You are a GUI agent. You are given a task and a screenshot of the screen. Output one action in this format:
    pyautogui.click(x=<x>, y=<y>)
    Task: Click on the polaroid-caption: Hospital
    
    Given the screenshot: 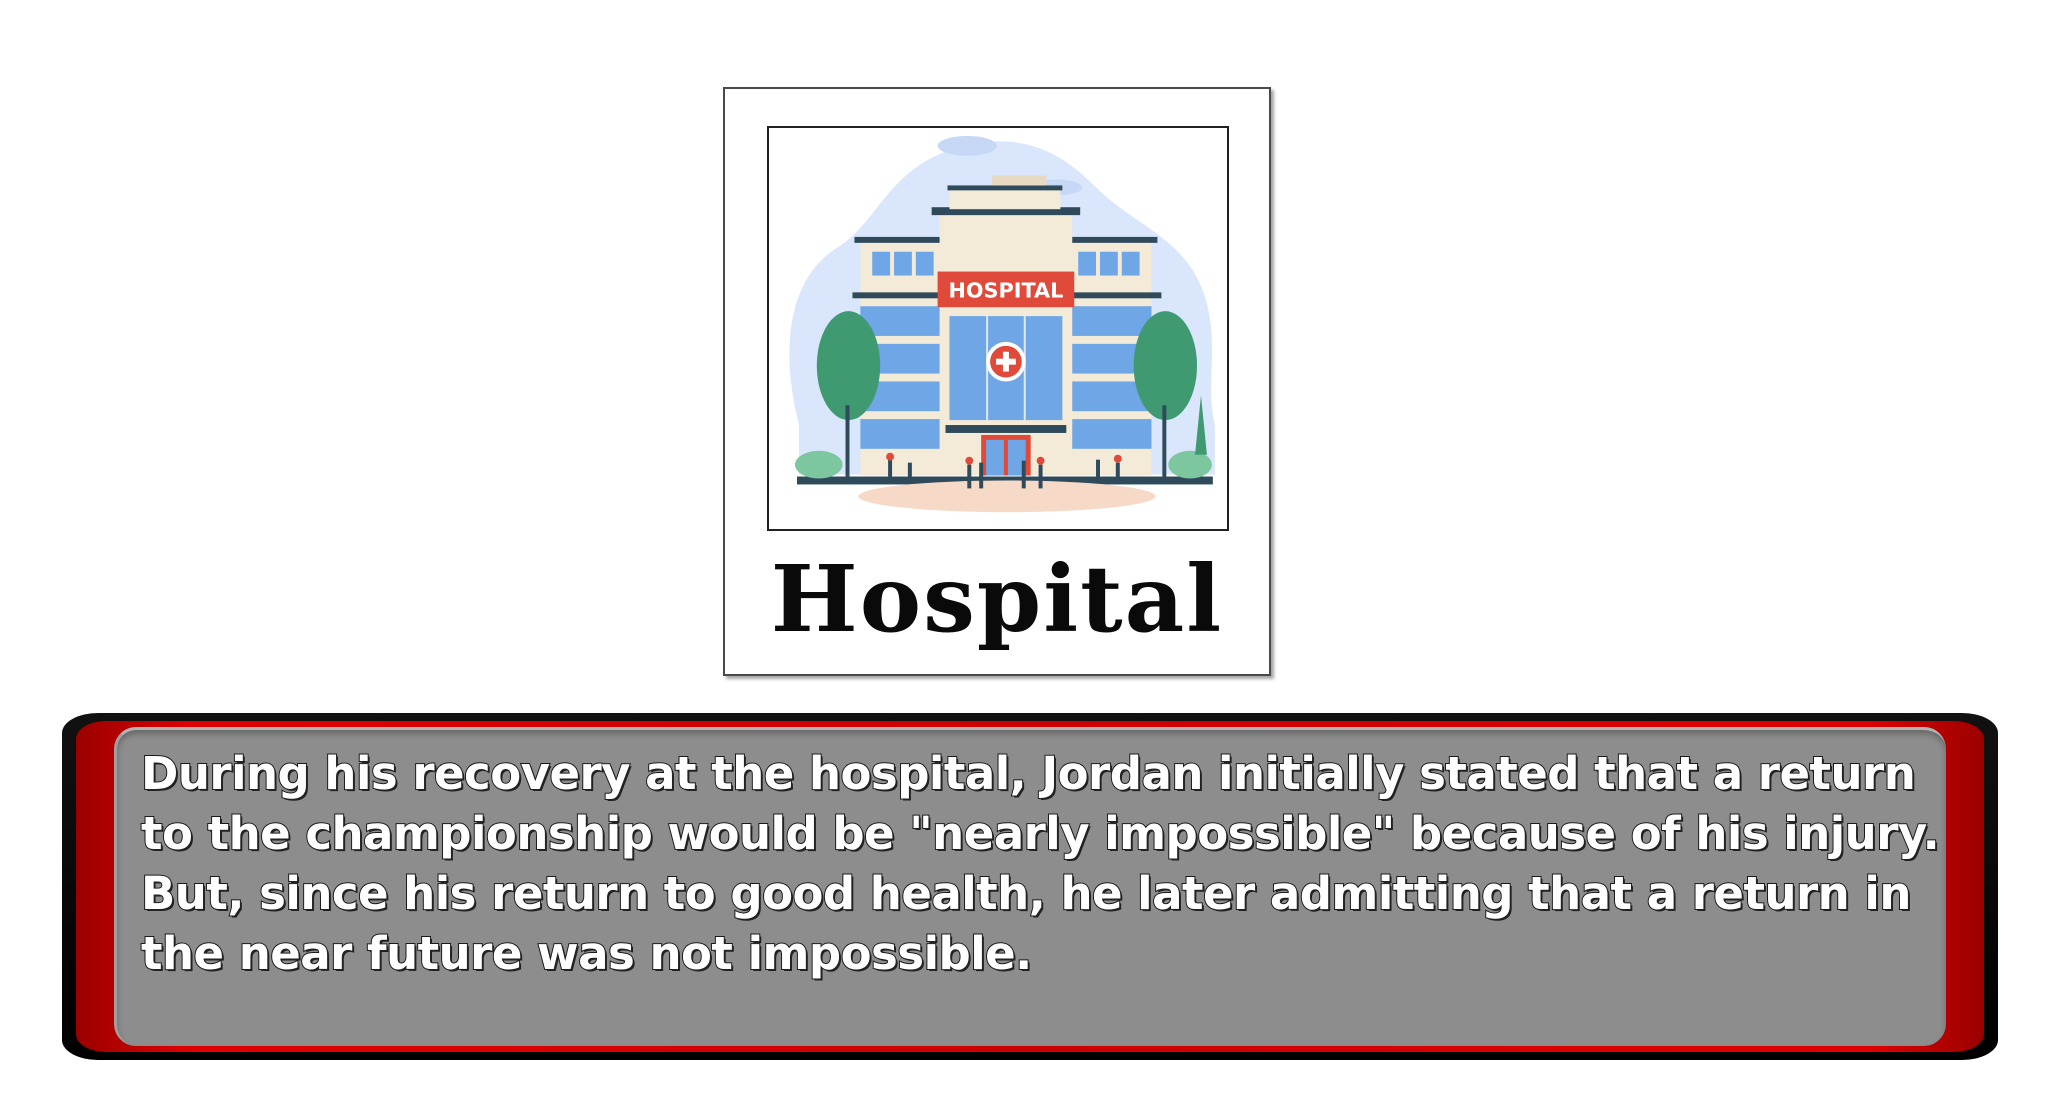 What is the action you would take?
    pyautogui.click(x=997, y=599)
    